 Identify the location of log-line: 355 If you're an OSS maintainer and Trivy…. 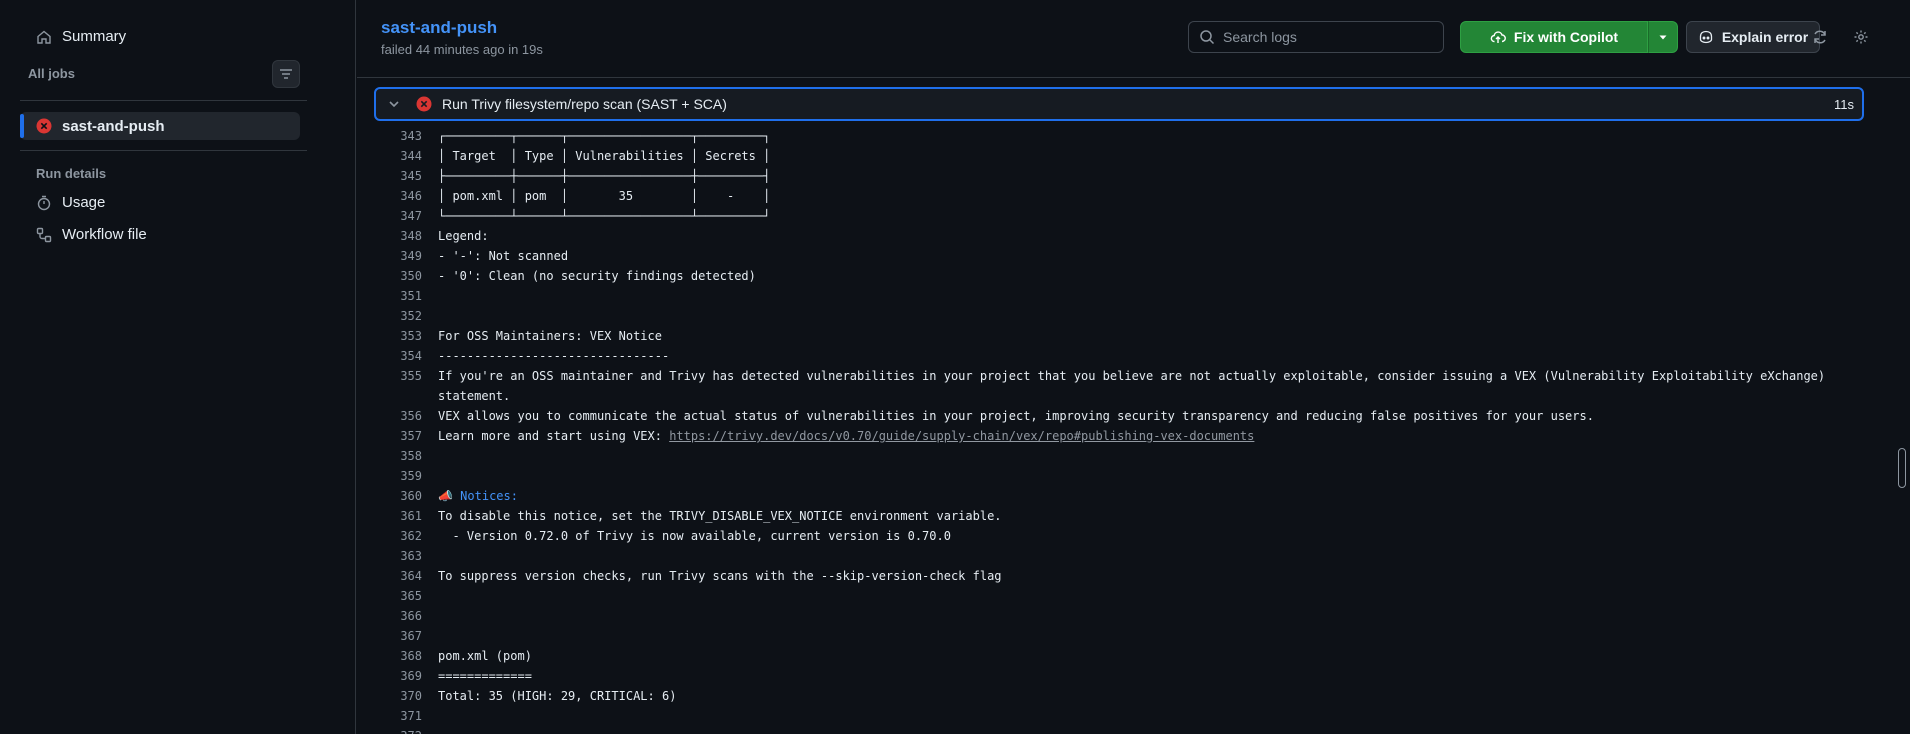
(1122, 376).